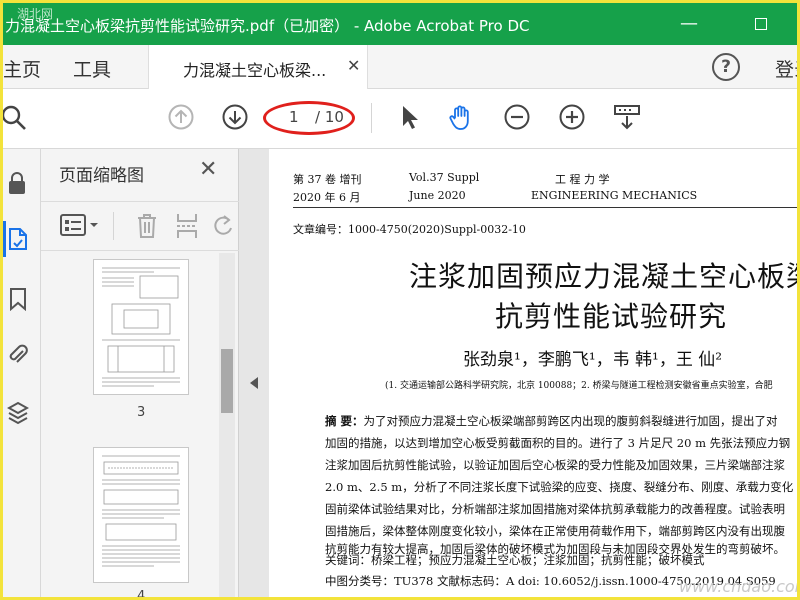  What do you see at coordinates (515, 560) in the screenshot?
I see `keywords: 关键词：桥梁工程；预应力混凝土空心板；注浆加固；抗剪性能；破坏模式` at bounding box center [515, 560].